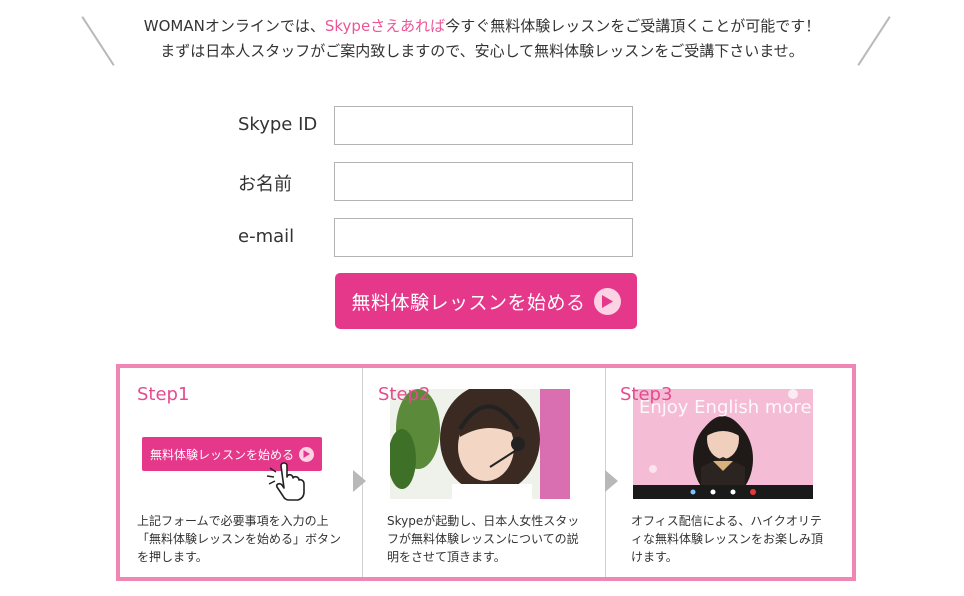 The width and height of the screenshot is (964, 596). Describe the element at coordinates (483, 237) in the screenshot. I see `email-input` at that location.